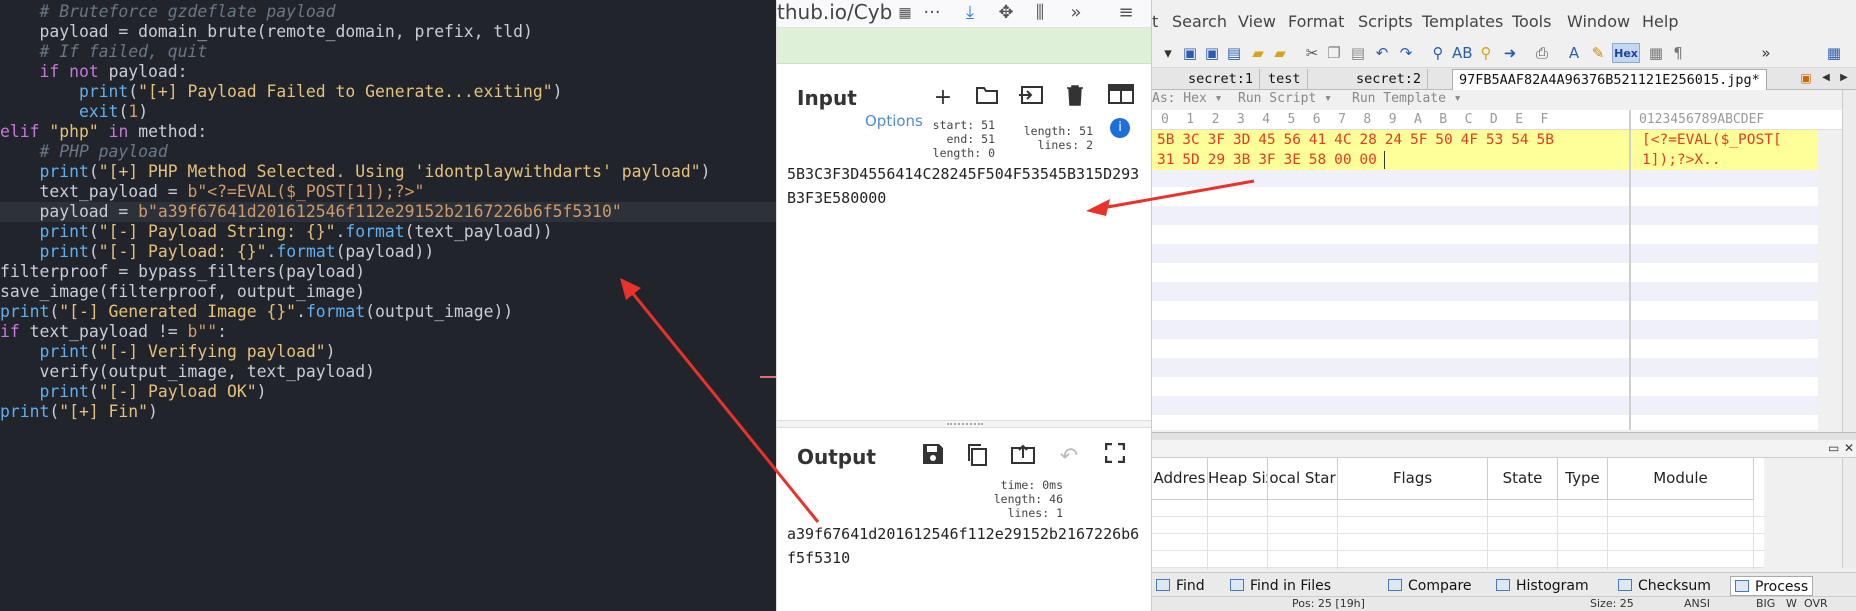  Describe the element at coordinates (388, 372) in the screenshot. I see `code-line: verify(output_image, text_payload)` at that location.